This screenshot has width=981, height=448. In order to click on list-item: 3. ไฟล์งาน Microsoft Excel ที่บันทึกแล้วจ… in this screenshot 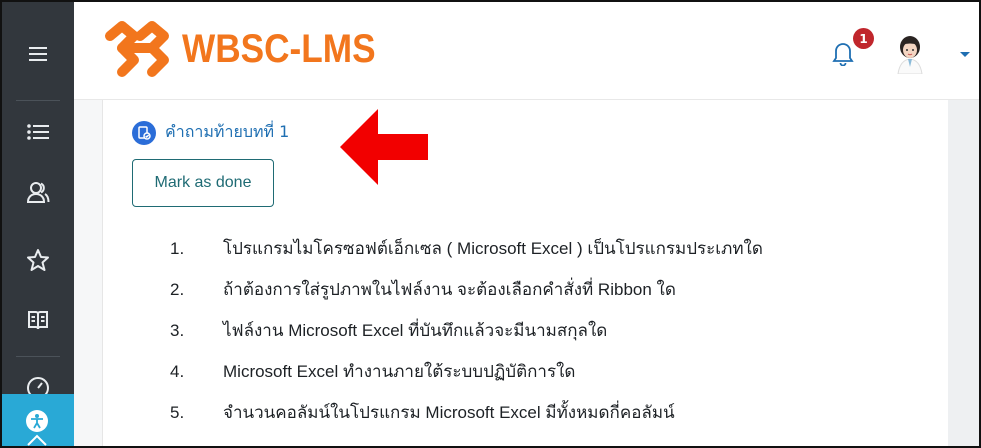, I will do `click(466, 330)`.